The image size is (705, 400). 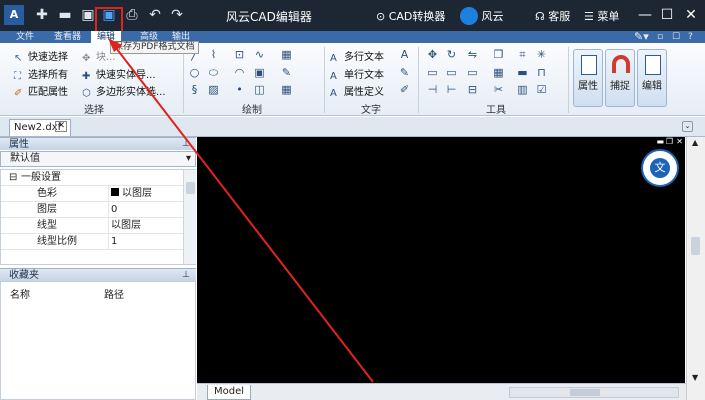 What do you see at coordinates (432, 54) in the screenshot?
I see `move-icon: ✥` at bounding box center [432, 54].